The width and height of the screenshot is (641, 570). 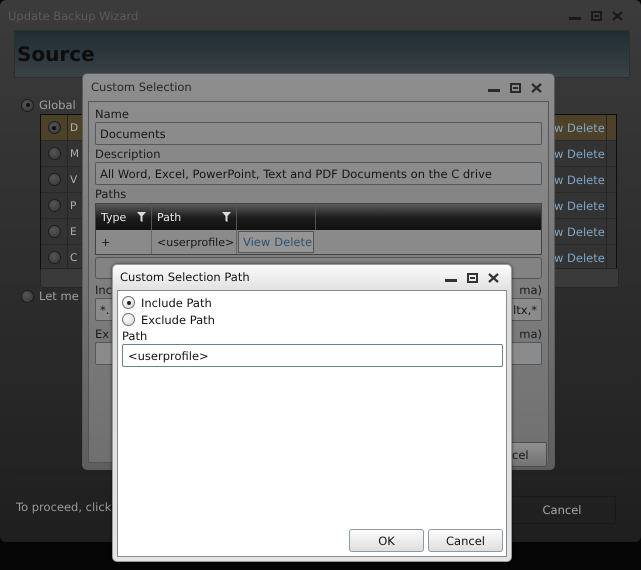 What do you see at coordinates (74, 128) in the screenshot?
I see `table-cell-text: D` at bounding box center [74, 128].